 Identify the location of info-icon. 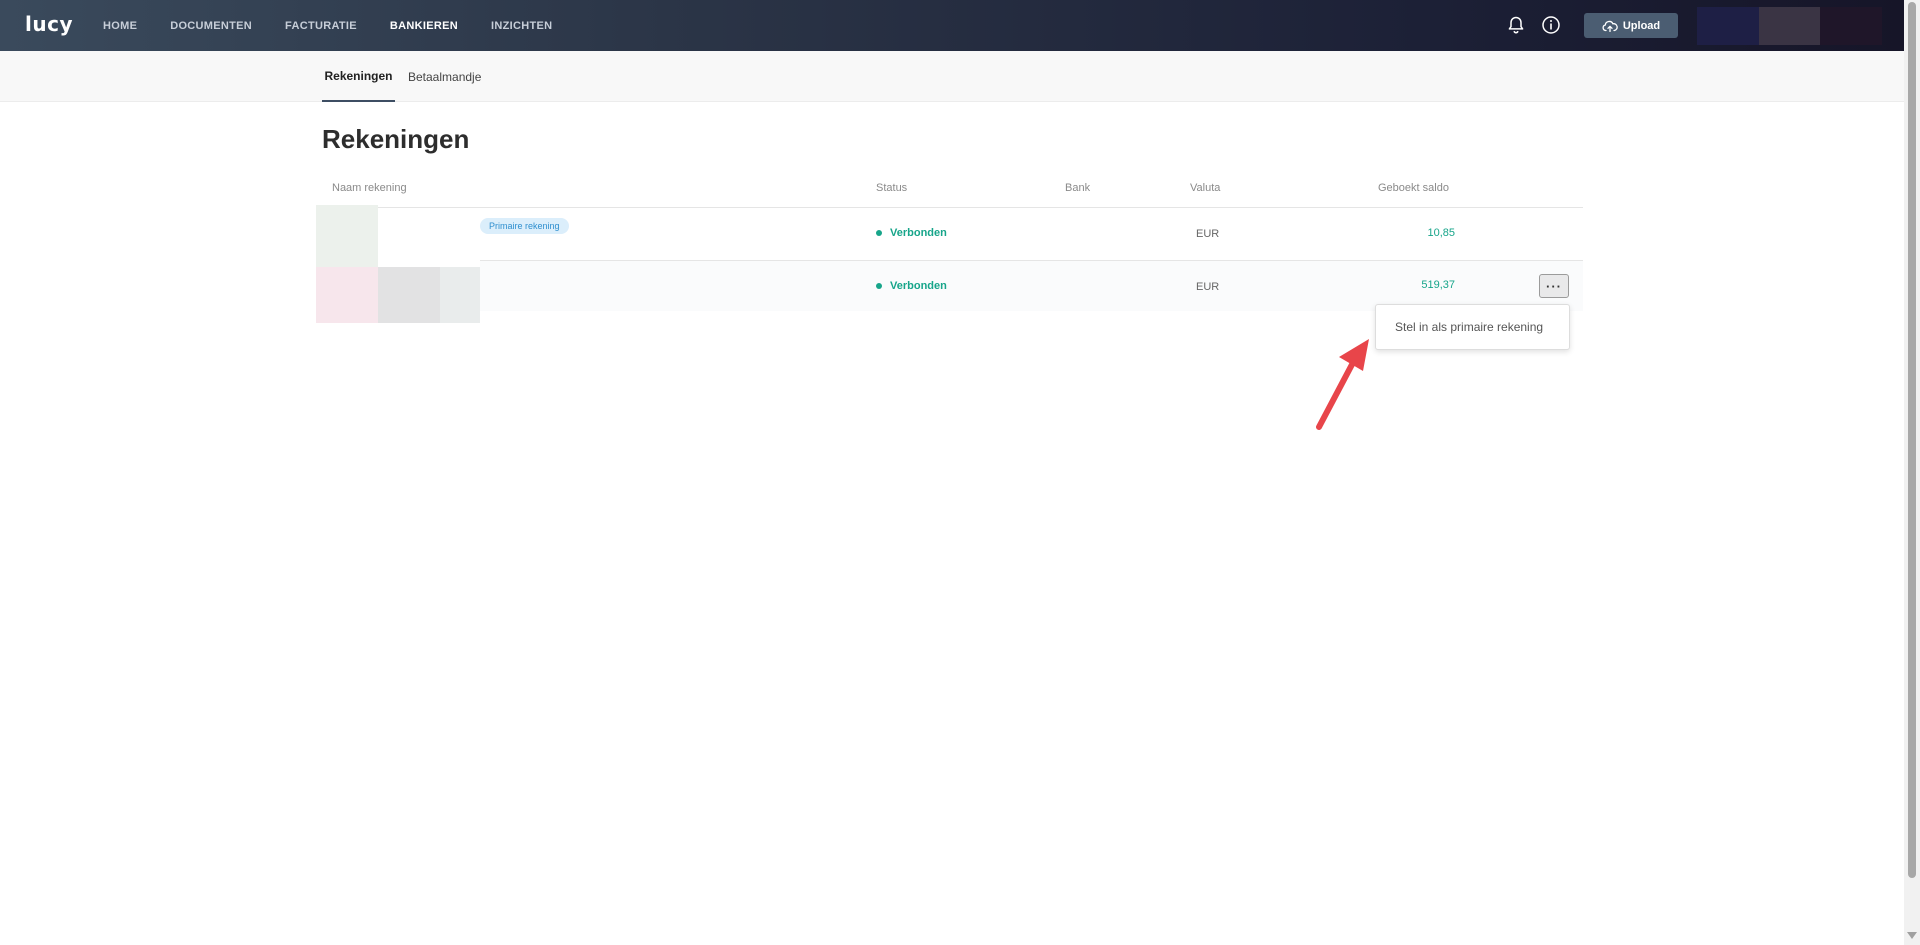
(1551, 25).